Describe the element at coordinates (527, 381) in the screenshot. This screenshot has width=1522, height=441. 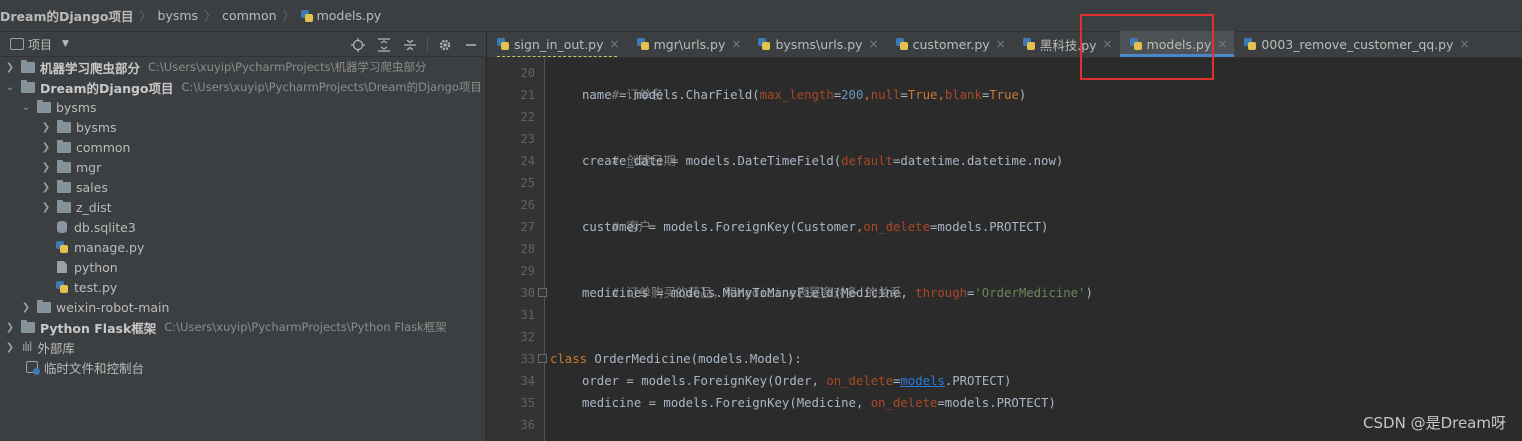
I see `line-number: 34` at that location.